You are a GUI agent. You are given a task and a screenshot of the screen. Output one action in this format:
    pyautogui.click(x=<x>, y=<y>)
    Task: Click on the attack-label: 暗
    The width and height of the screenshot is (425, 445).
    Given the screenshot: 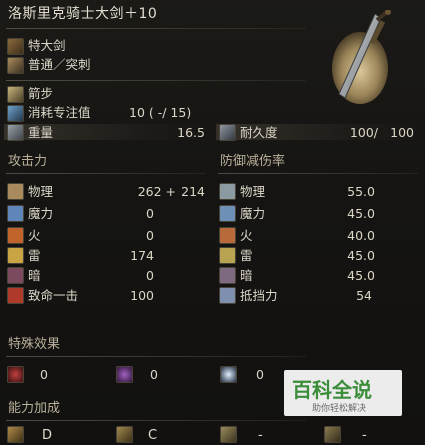 What is the action you would take?
    pyautogui.click(x=34, y=275)
    